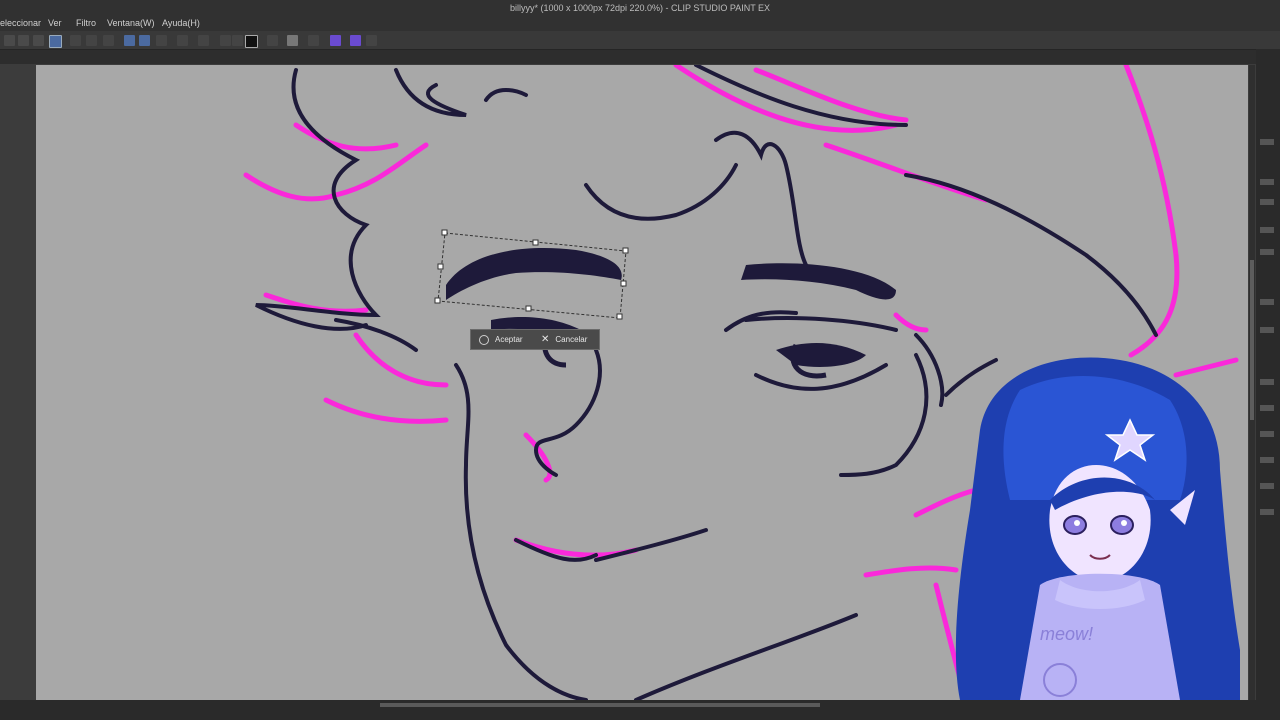  What do you see at coordinates (1252, 340) in the screenshot?
I see `vertical-scroll-thumb` at bounding box center [1252, 340].